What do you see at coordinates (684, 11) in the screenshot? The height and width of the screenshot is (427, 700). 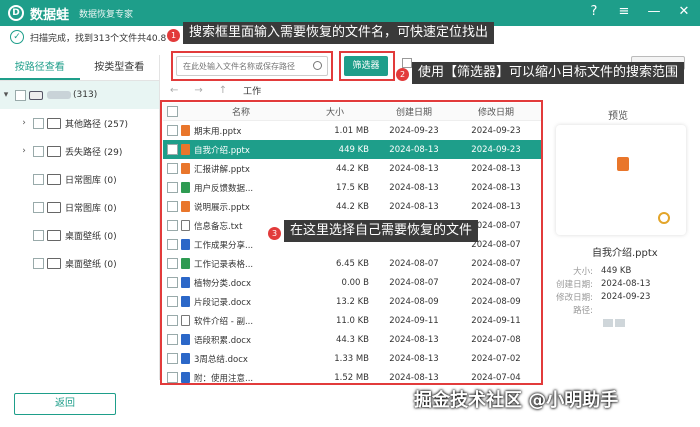 I see `close-icon: ✕` at bounding box center [684, 11].